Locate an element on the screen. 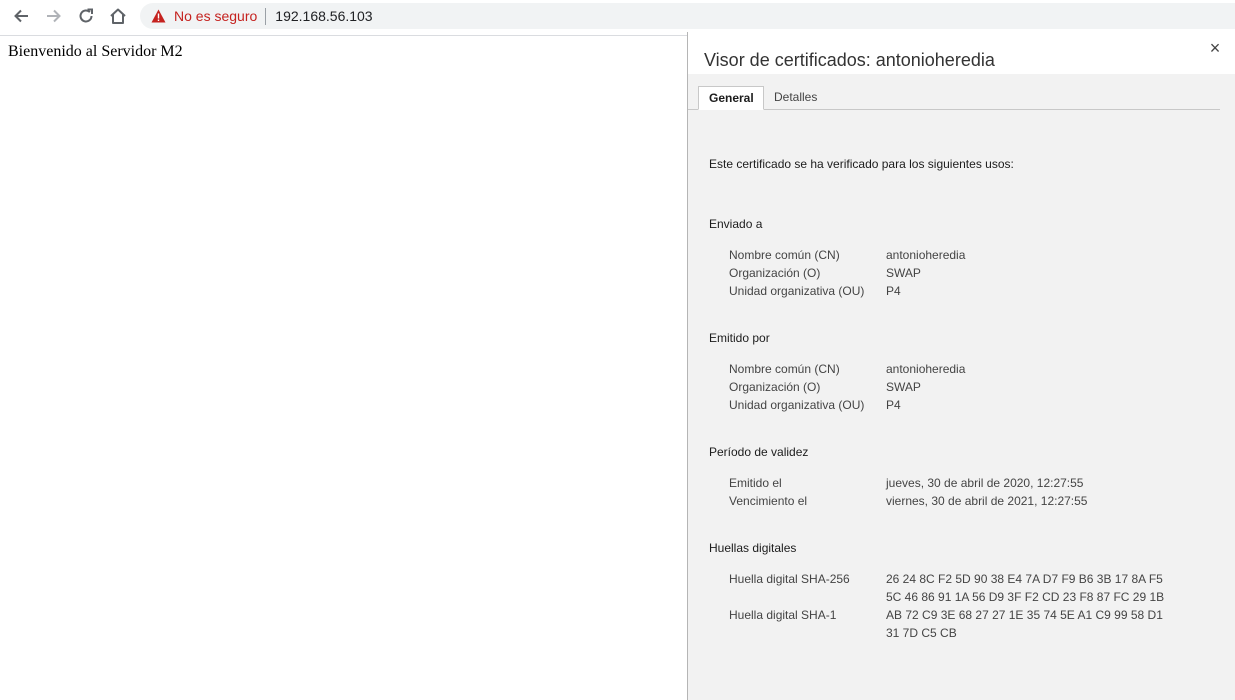  browser-toolbar: No es seguro 192.168.56.103 is located at coordinates (617, 16).